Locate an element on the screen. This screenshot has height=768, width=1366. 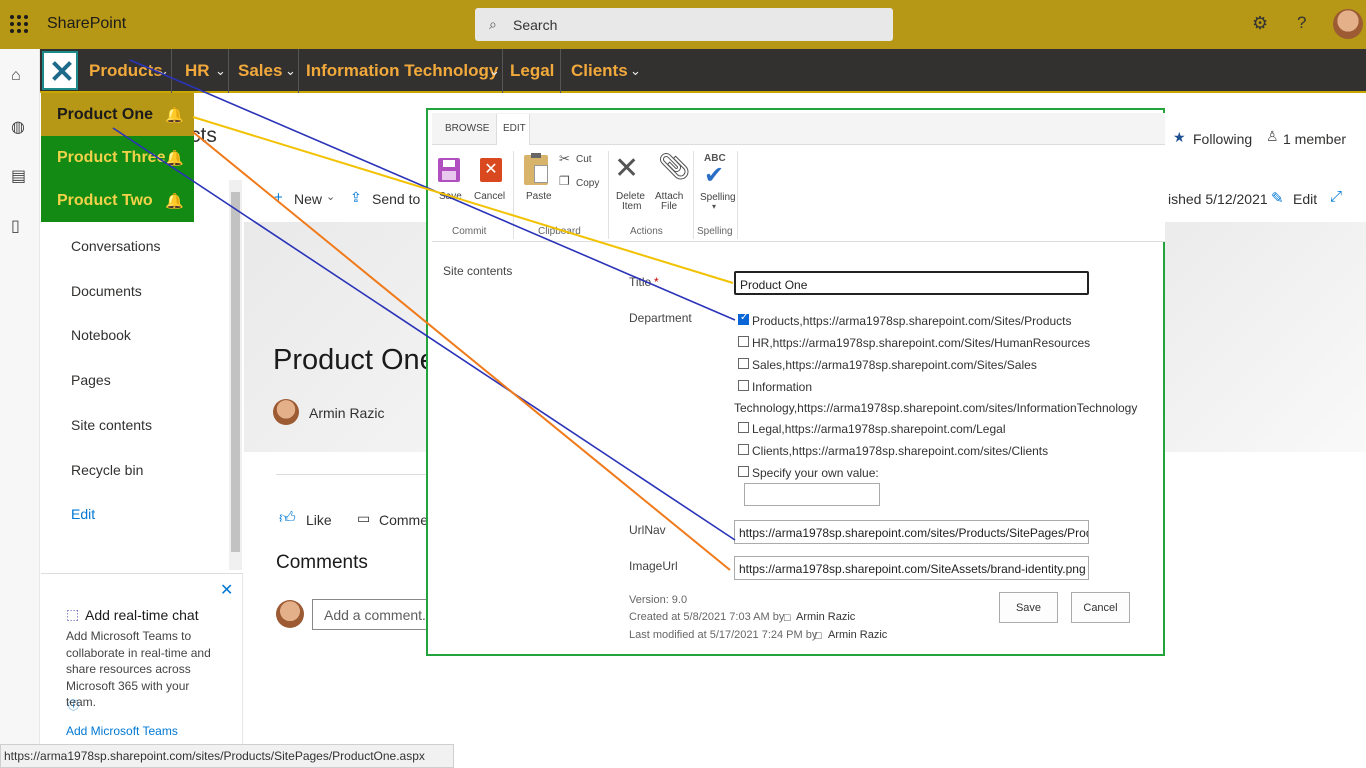
custom-value-input is located at coordinates (812, 494).